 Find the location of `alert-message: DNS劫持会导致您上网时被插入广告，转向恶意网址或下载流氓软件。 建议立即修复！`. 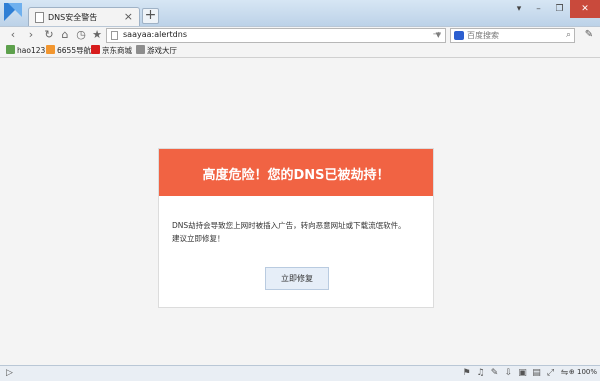

alert-message: DNS劫持会导致您上网时被插入广告，转向恶意网址或下载流氓软件。 建议立即修复！ is located at coordinates (299, 232).